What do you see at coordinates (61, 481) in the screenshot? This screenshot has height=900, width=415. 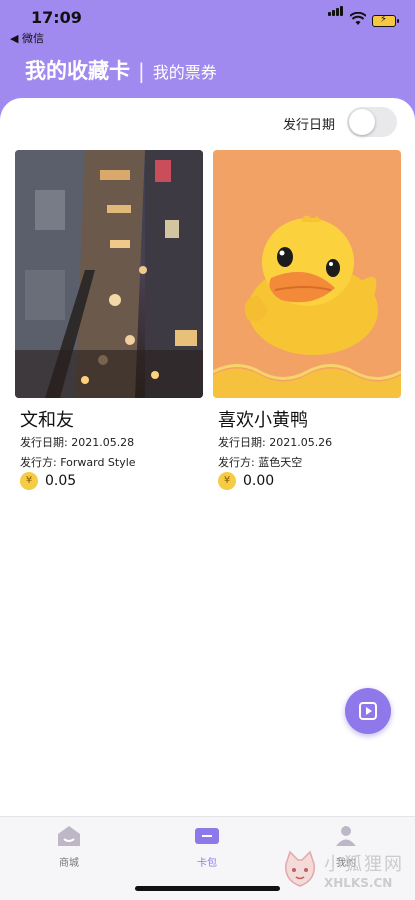 I see `card-price: 0.05` at bounding box center [61, 481].